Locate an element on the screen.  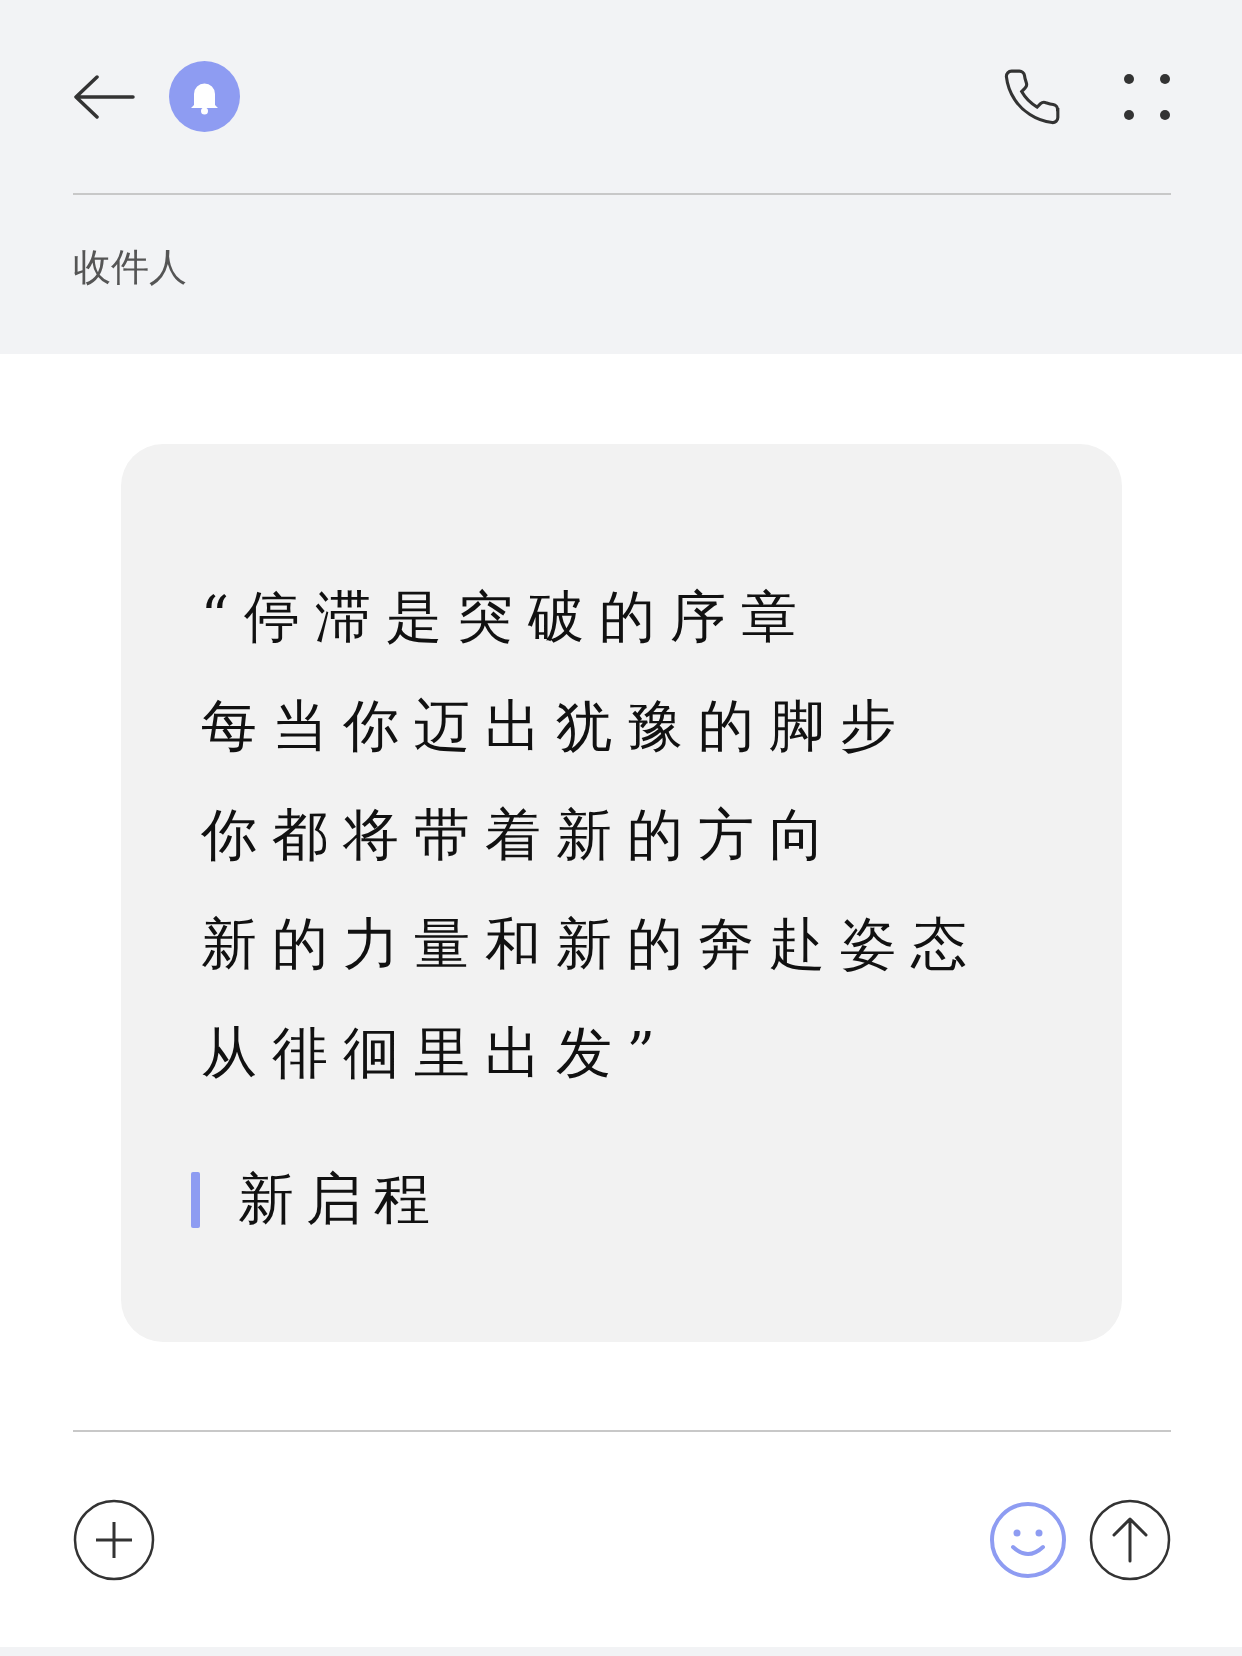
more-button is located at coordinates (1147, 96).